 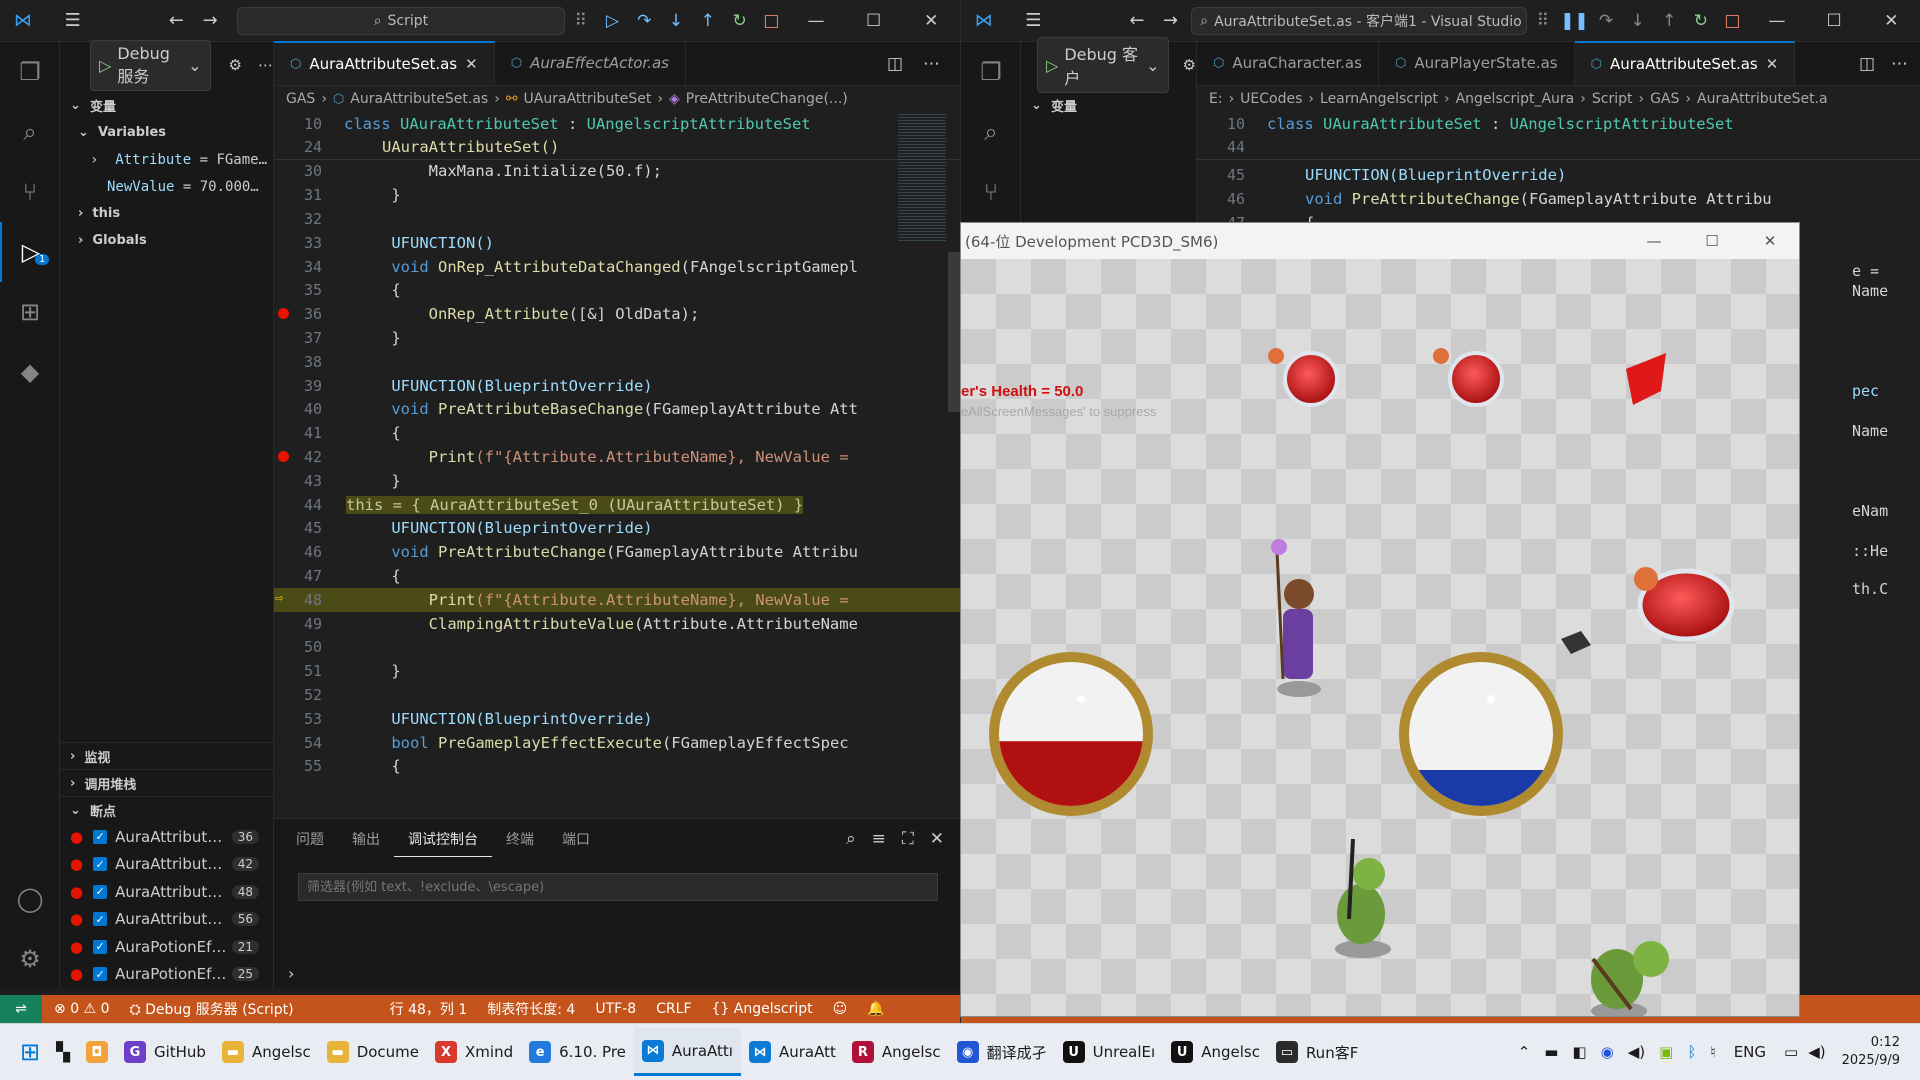 I want to click on code-line: 43 }, so click(x=617, y=481).